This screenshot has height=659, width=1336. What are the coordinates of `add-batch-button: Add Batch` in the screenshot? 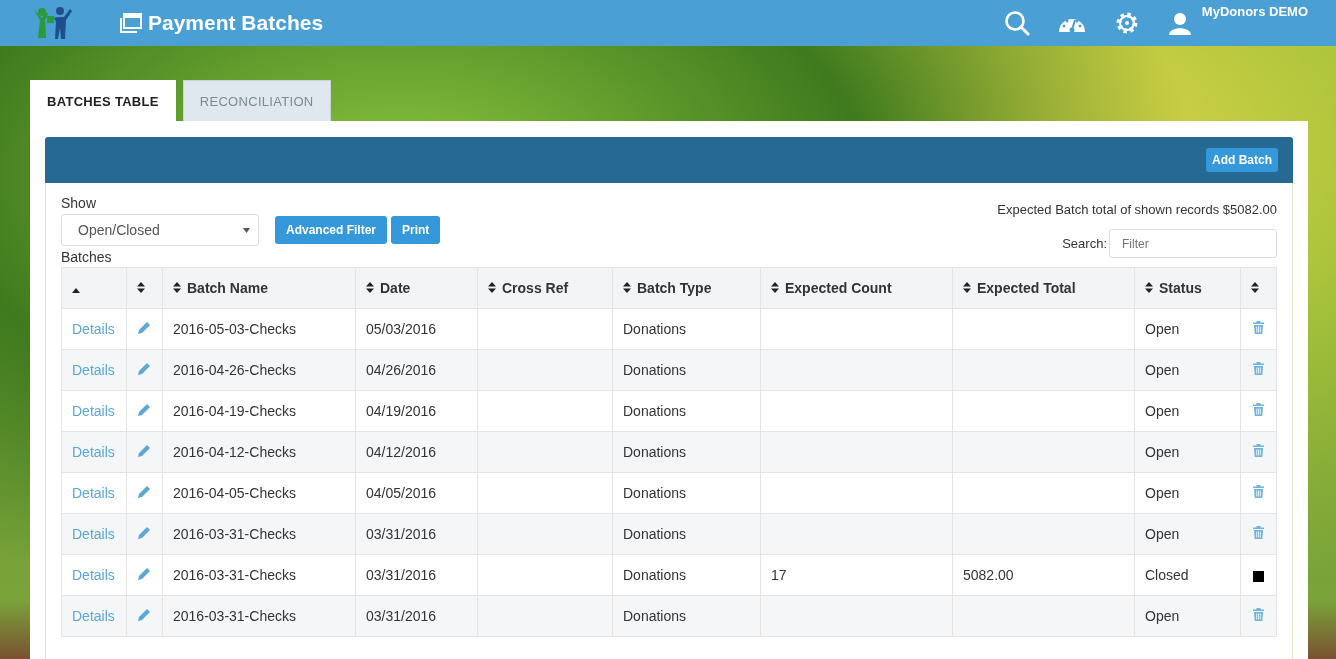 It's located at (1242, 160).